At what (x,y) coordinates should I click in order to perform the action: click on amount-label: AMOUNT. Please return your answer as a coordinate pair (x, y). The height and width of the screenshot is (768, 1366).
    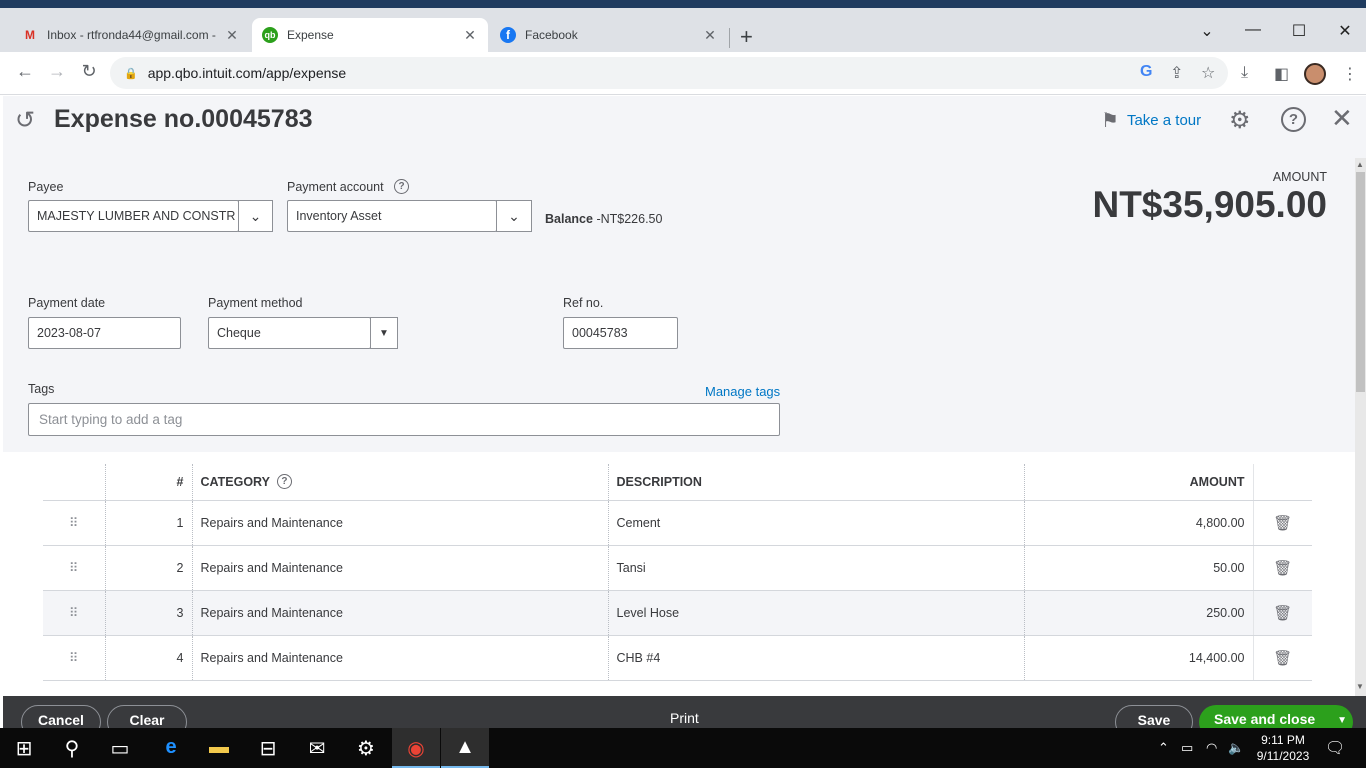
    Looking at the image, I should click on (1299, 177).